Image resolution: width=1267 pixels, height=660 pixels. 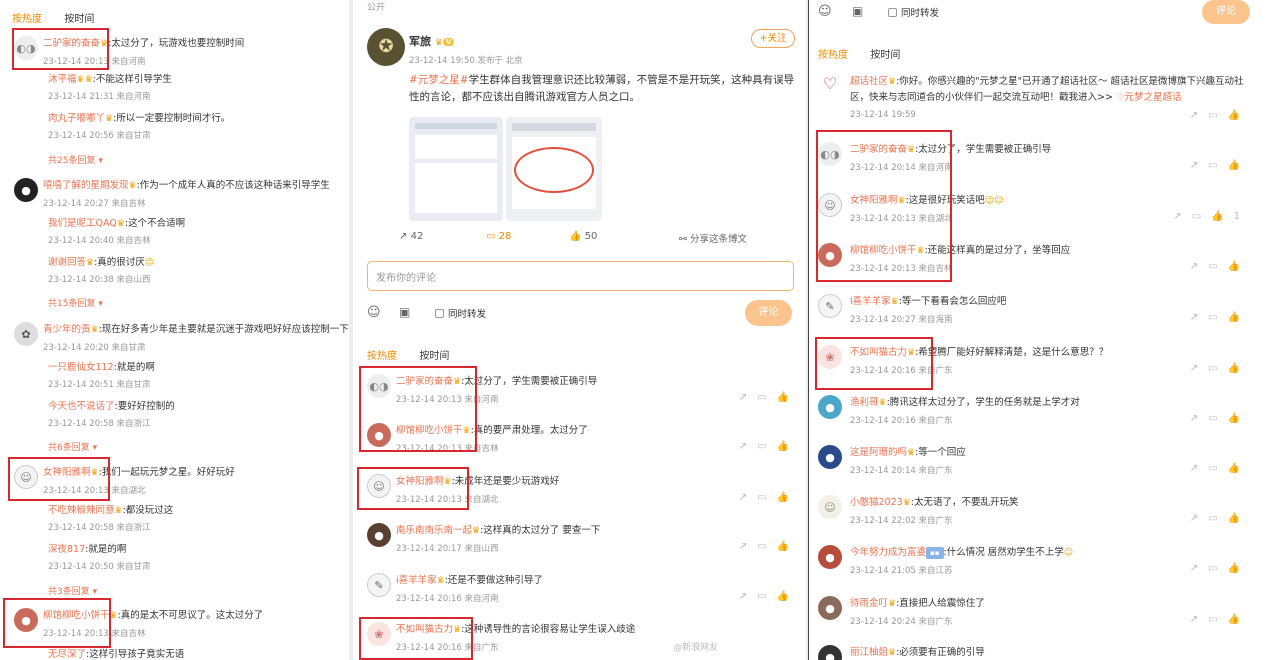 What do you see at coordinates (696, 648) in the screenshot?
I see `watermark: @新浪网友` at bounding box center [696, 648].